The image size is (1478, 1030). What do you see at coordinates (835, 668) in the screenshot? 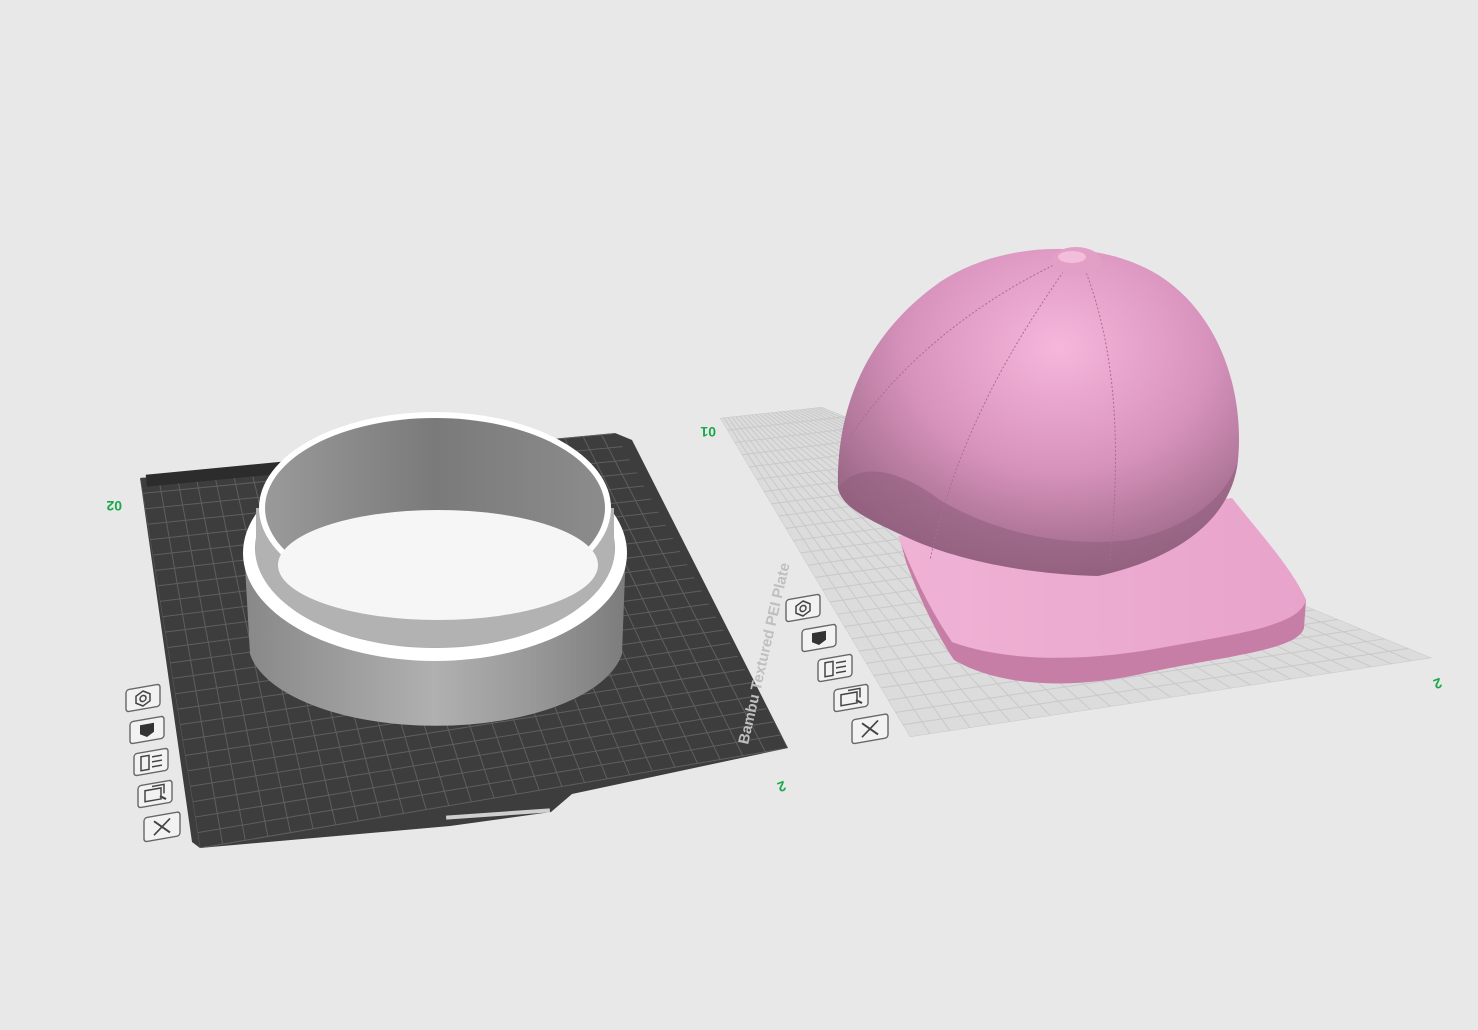
I see `plate-1-arrange-button` at bounding box center [835, 668].